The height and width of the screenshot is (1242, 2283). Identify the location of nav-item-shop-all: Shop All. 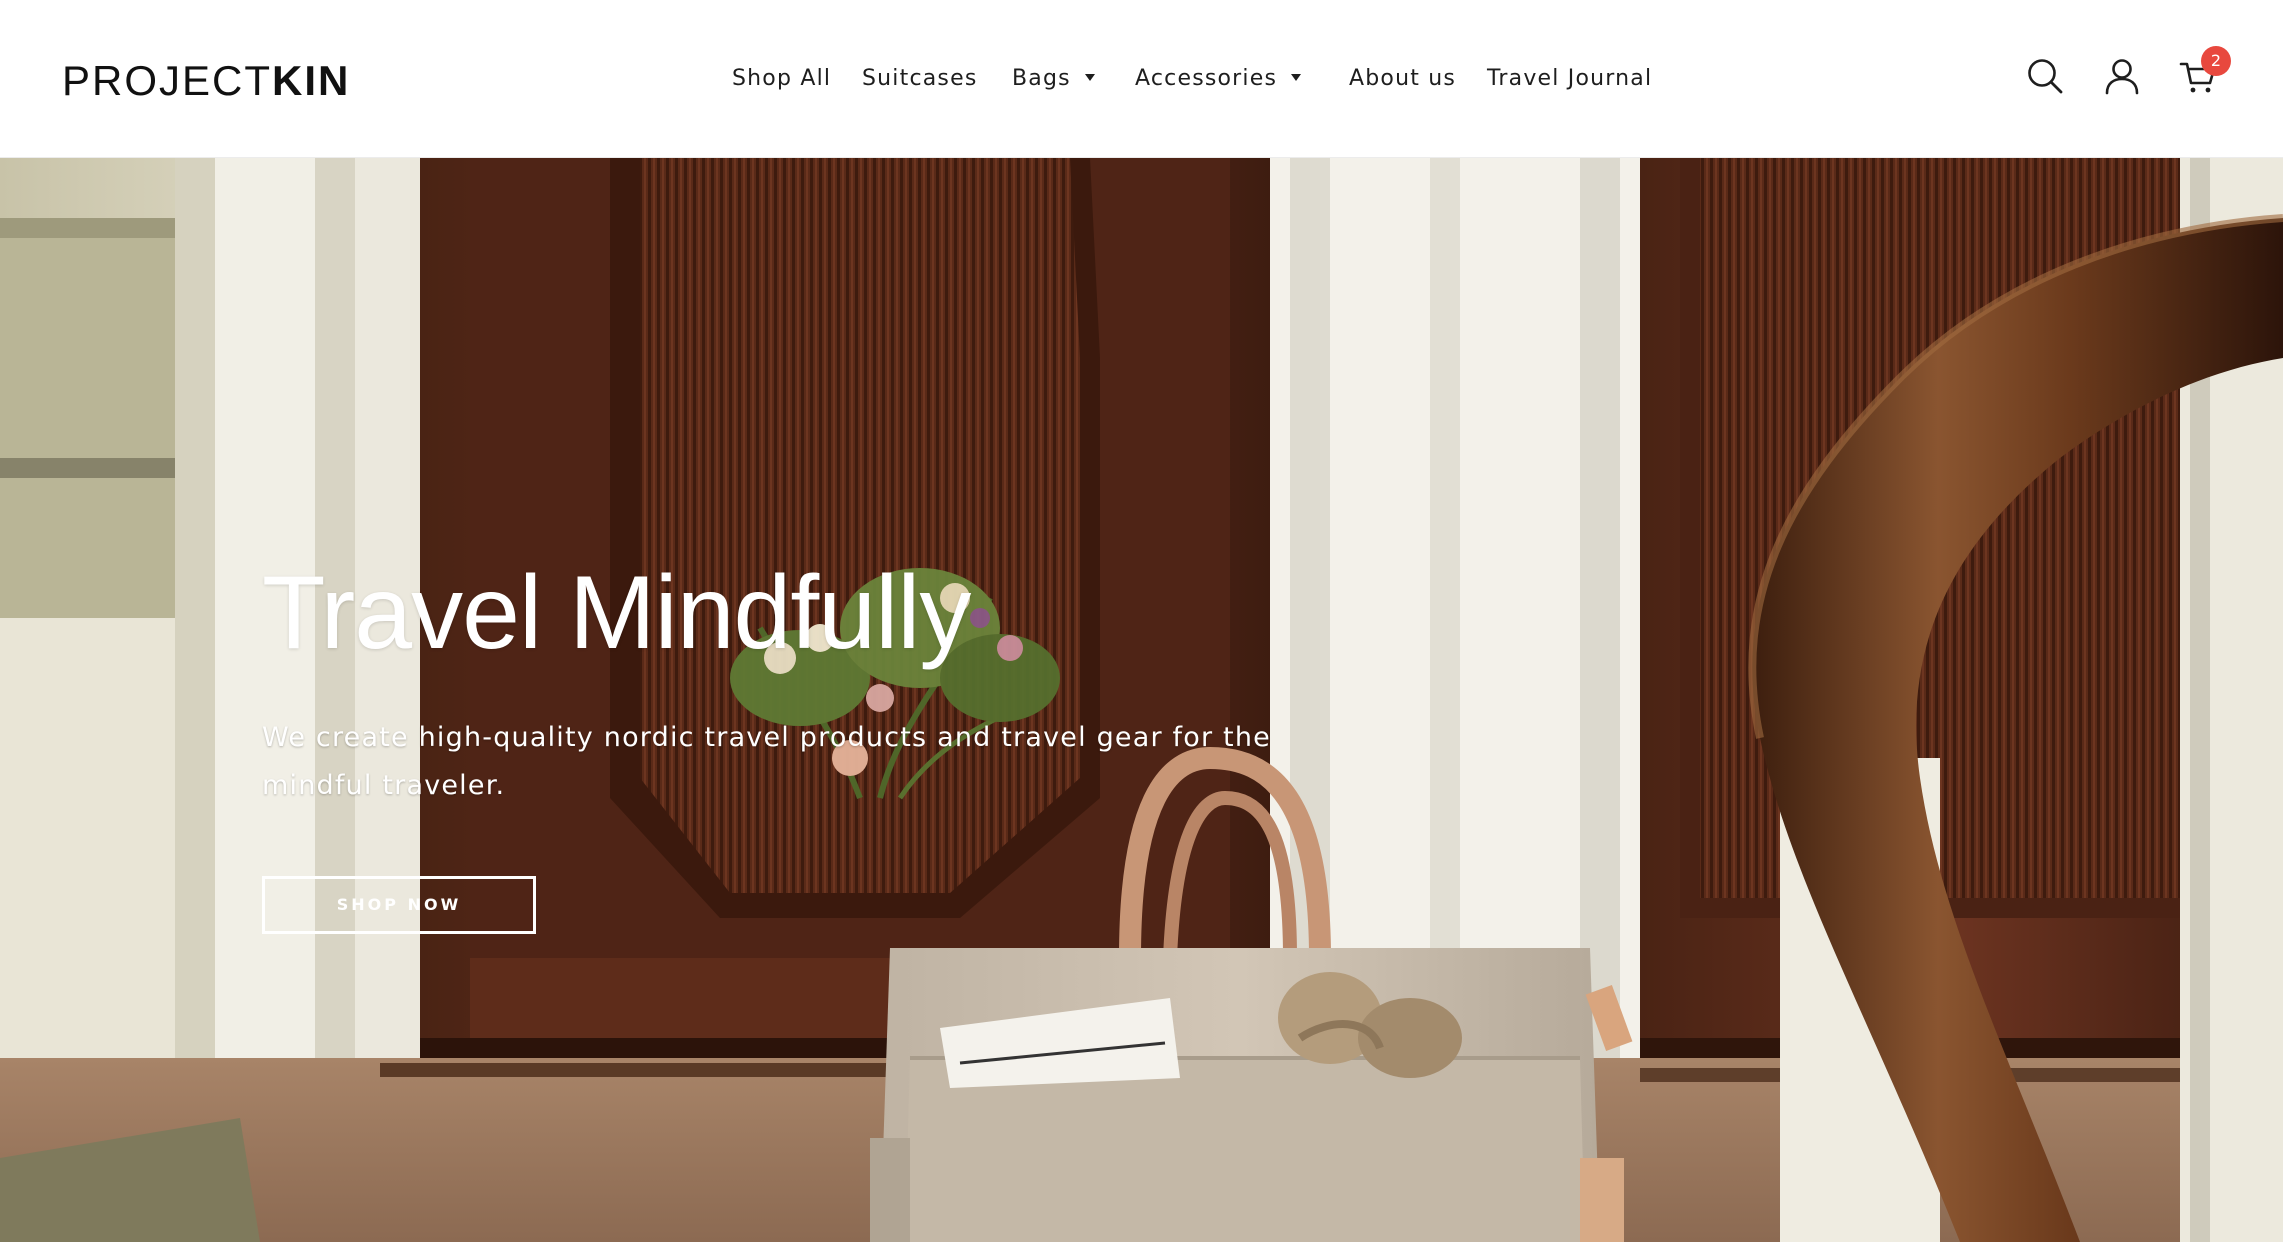
(781, 79).